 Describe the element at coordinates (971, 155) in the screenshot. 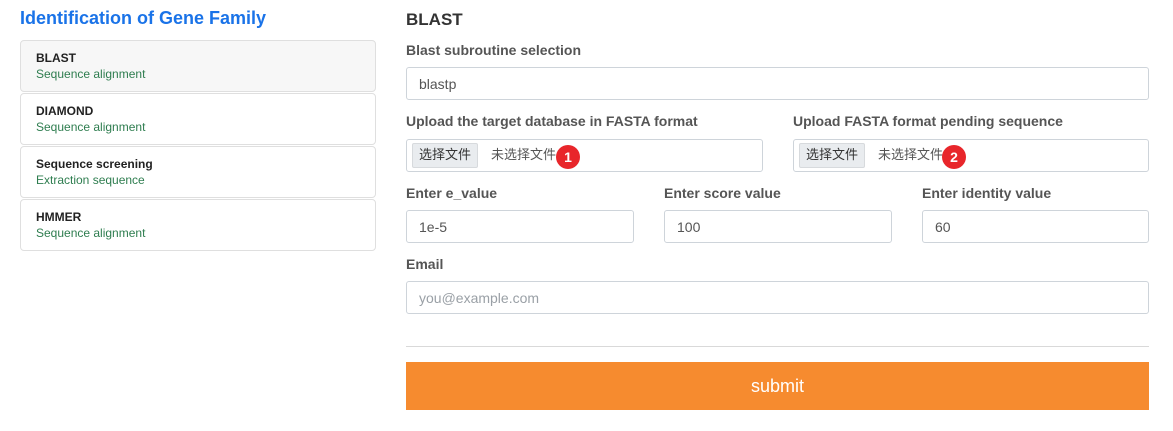

I see `upload-sequence-file-input: 选择文件 未选择文件 2` at that location.